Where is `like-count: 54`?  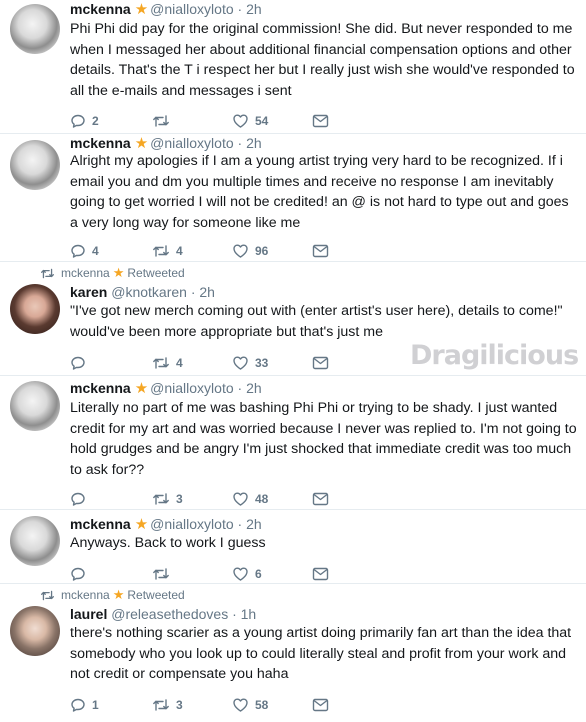
like-count: 54 is located at coordinates (262, 121).